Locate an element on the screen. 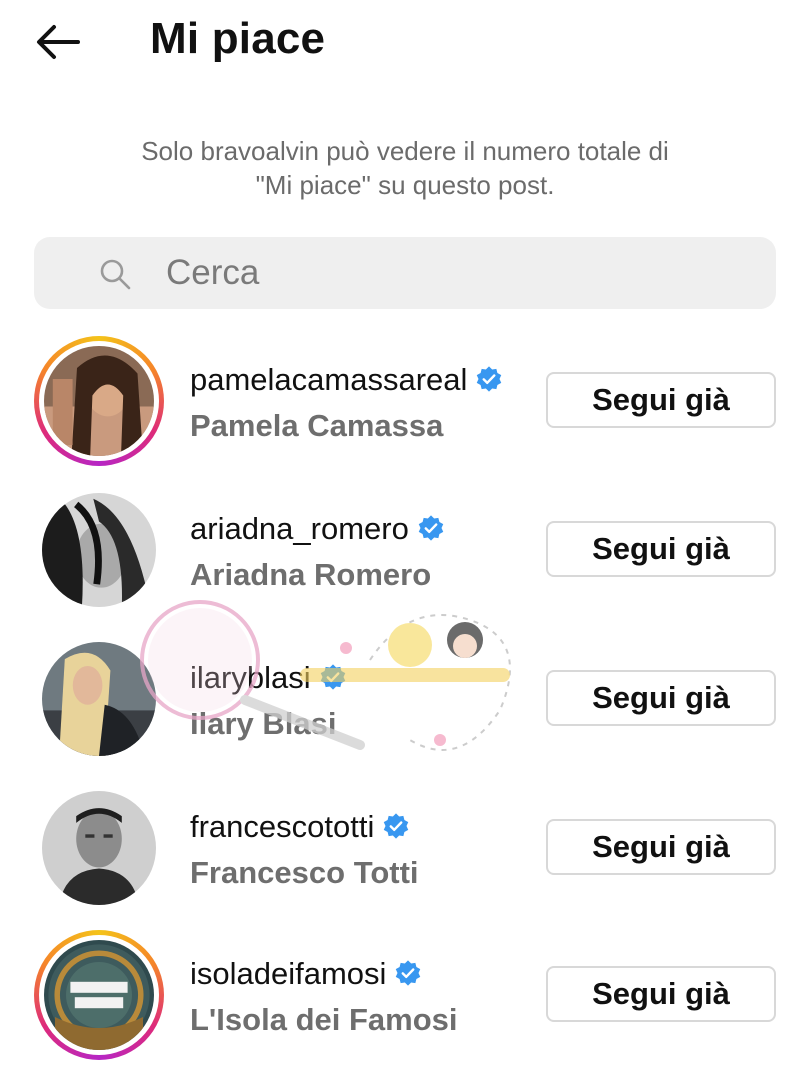 This screenshot has width=810, height=1070. username: pamelacamassareal is located at coordinates (346, 380).